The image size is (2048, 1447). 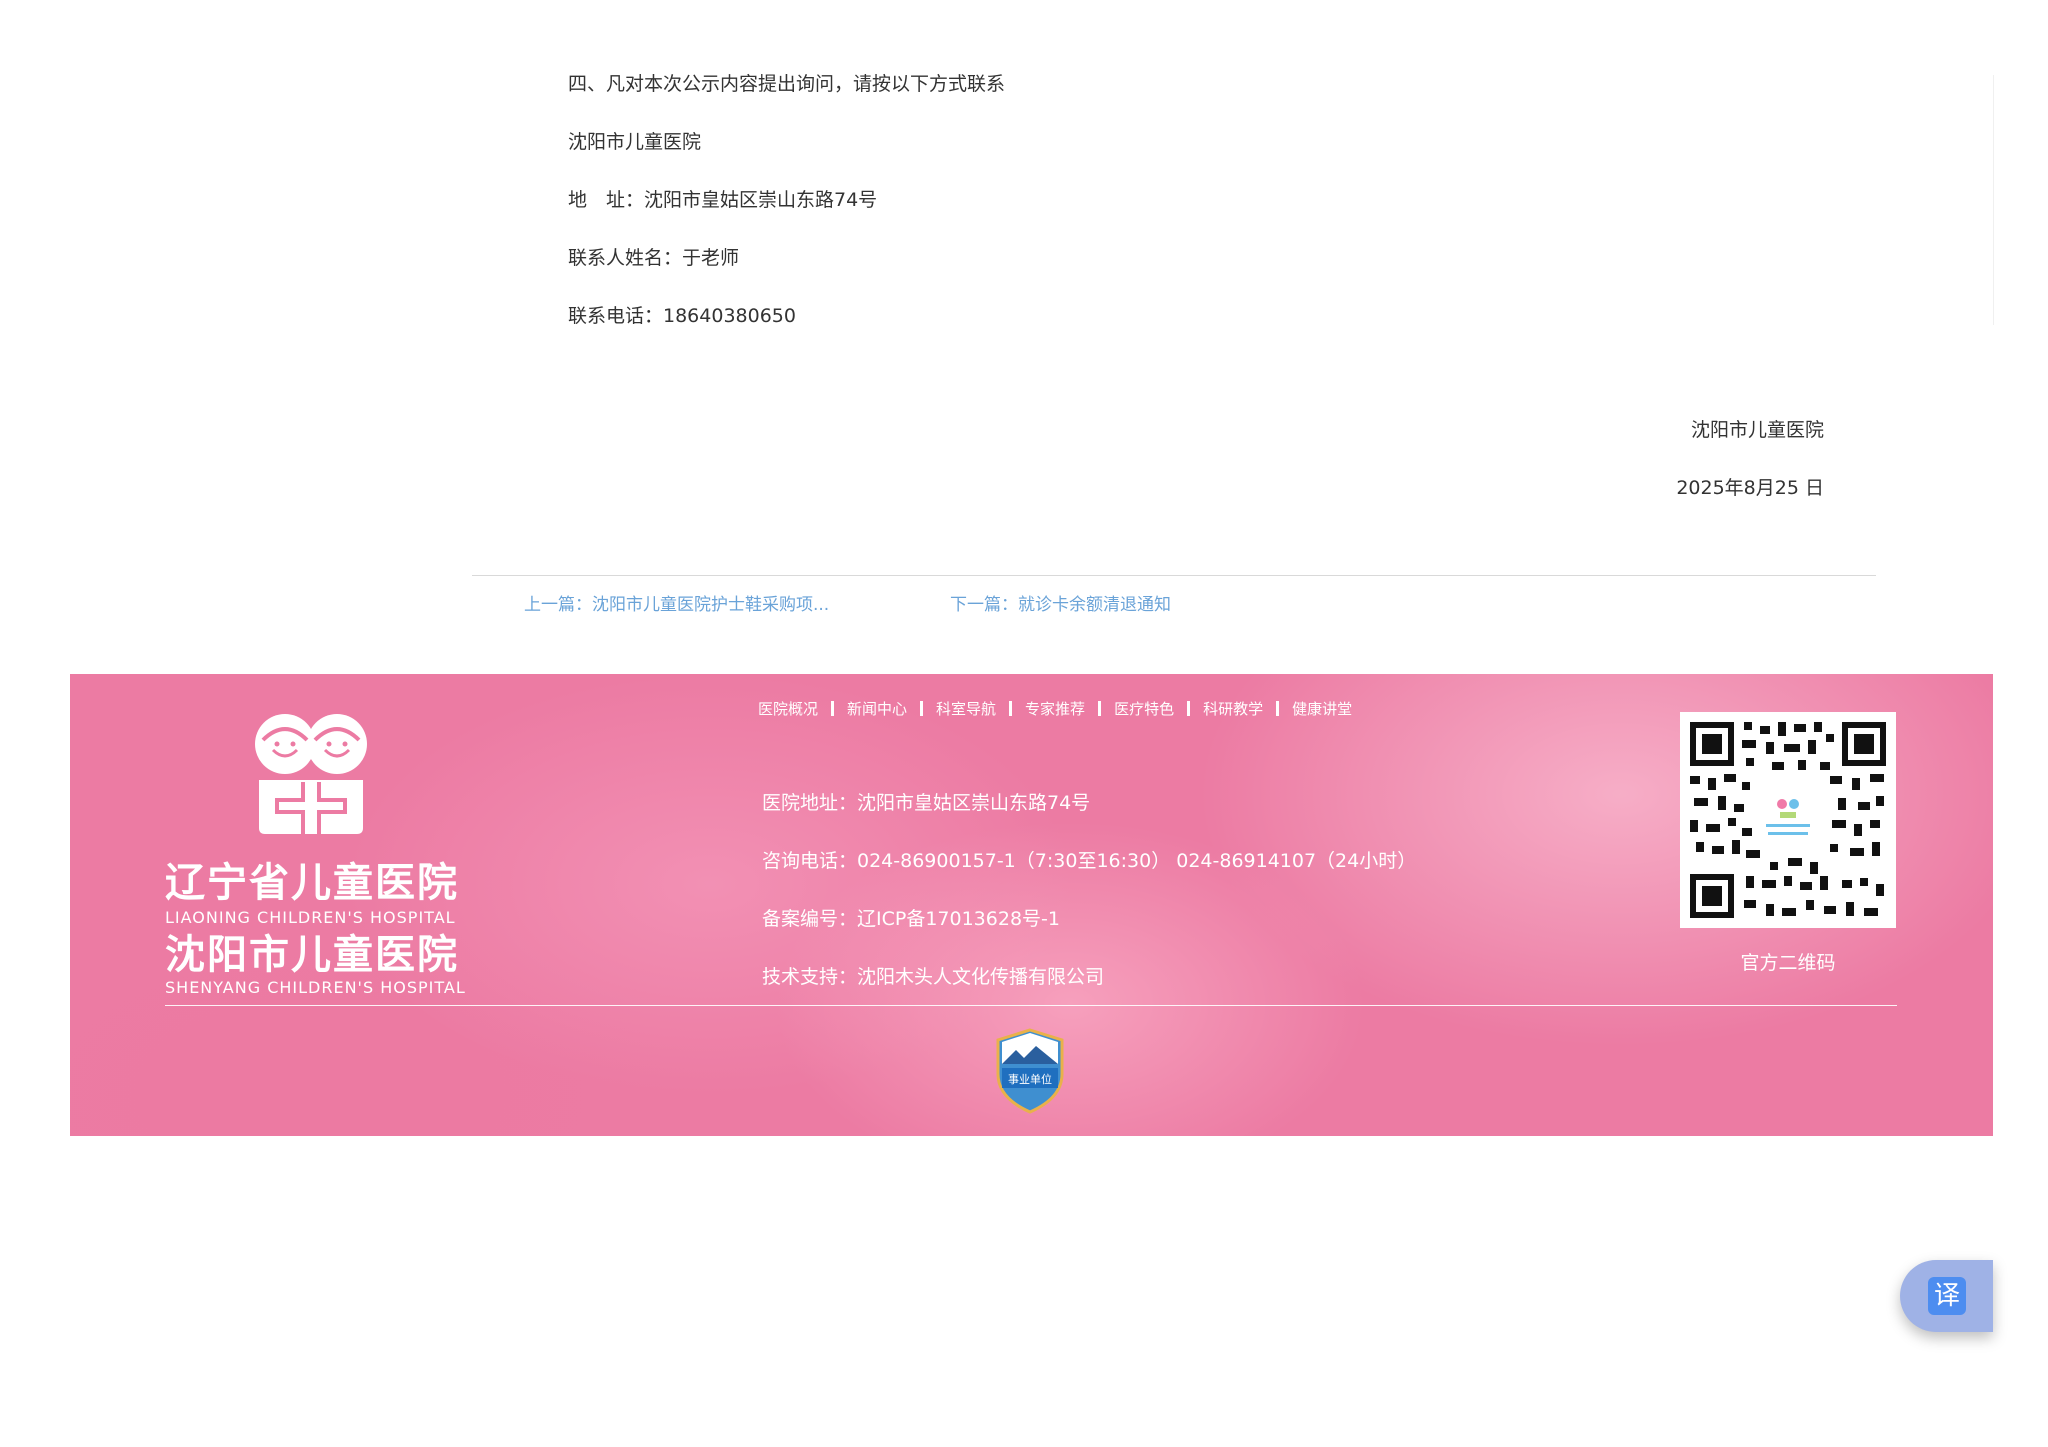 I want to click on public-institution-badge-icon: 事业单位, so click(x=1030, y=1071).